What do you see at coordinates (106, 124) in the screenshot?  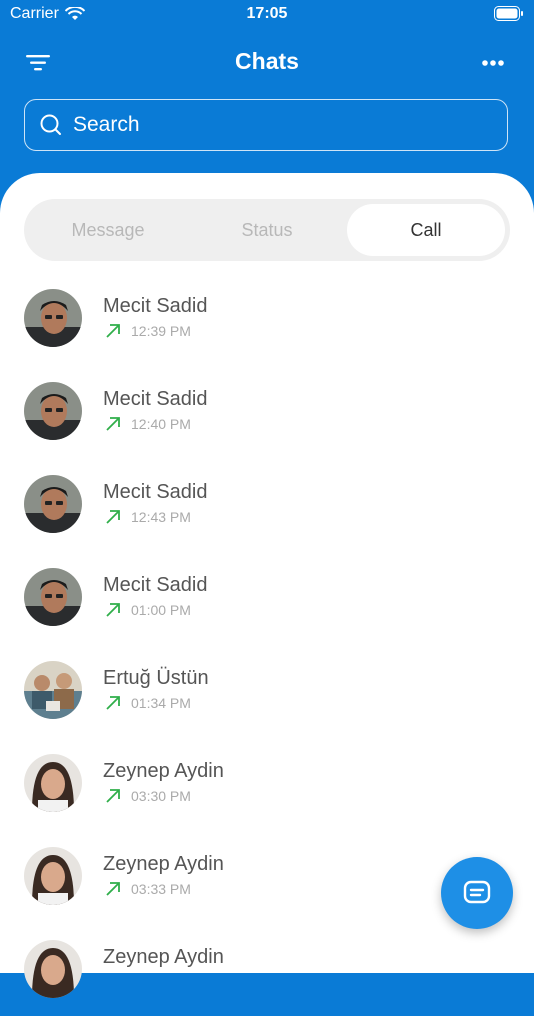 I see `search-placeholder: Search` at bounding box center [106, 124].